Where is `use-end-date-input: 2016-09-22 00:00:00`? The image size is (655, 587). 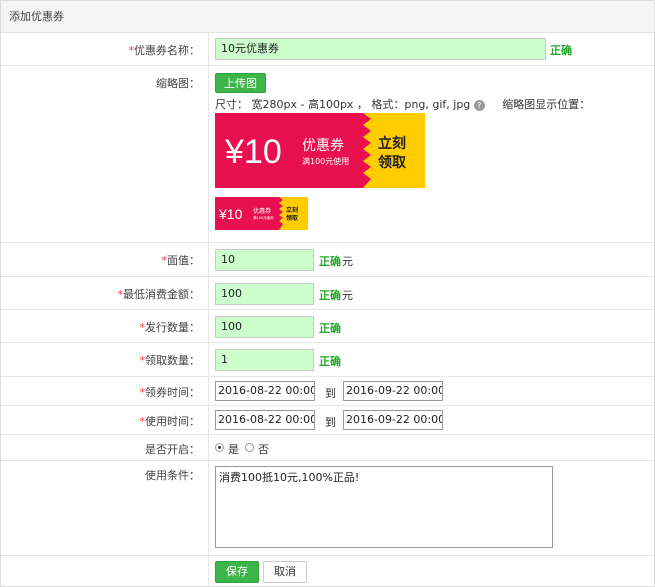 use-end-date-input: 2016-09-22 00:00:00 is located at coordinates (393, 420).